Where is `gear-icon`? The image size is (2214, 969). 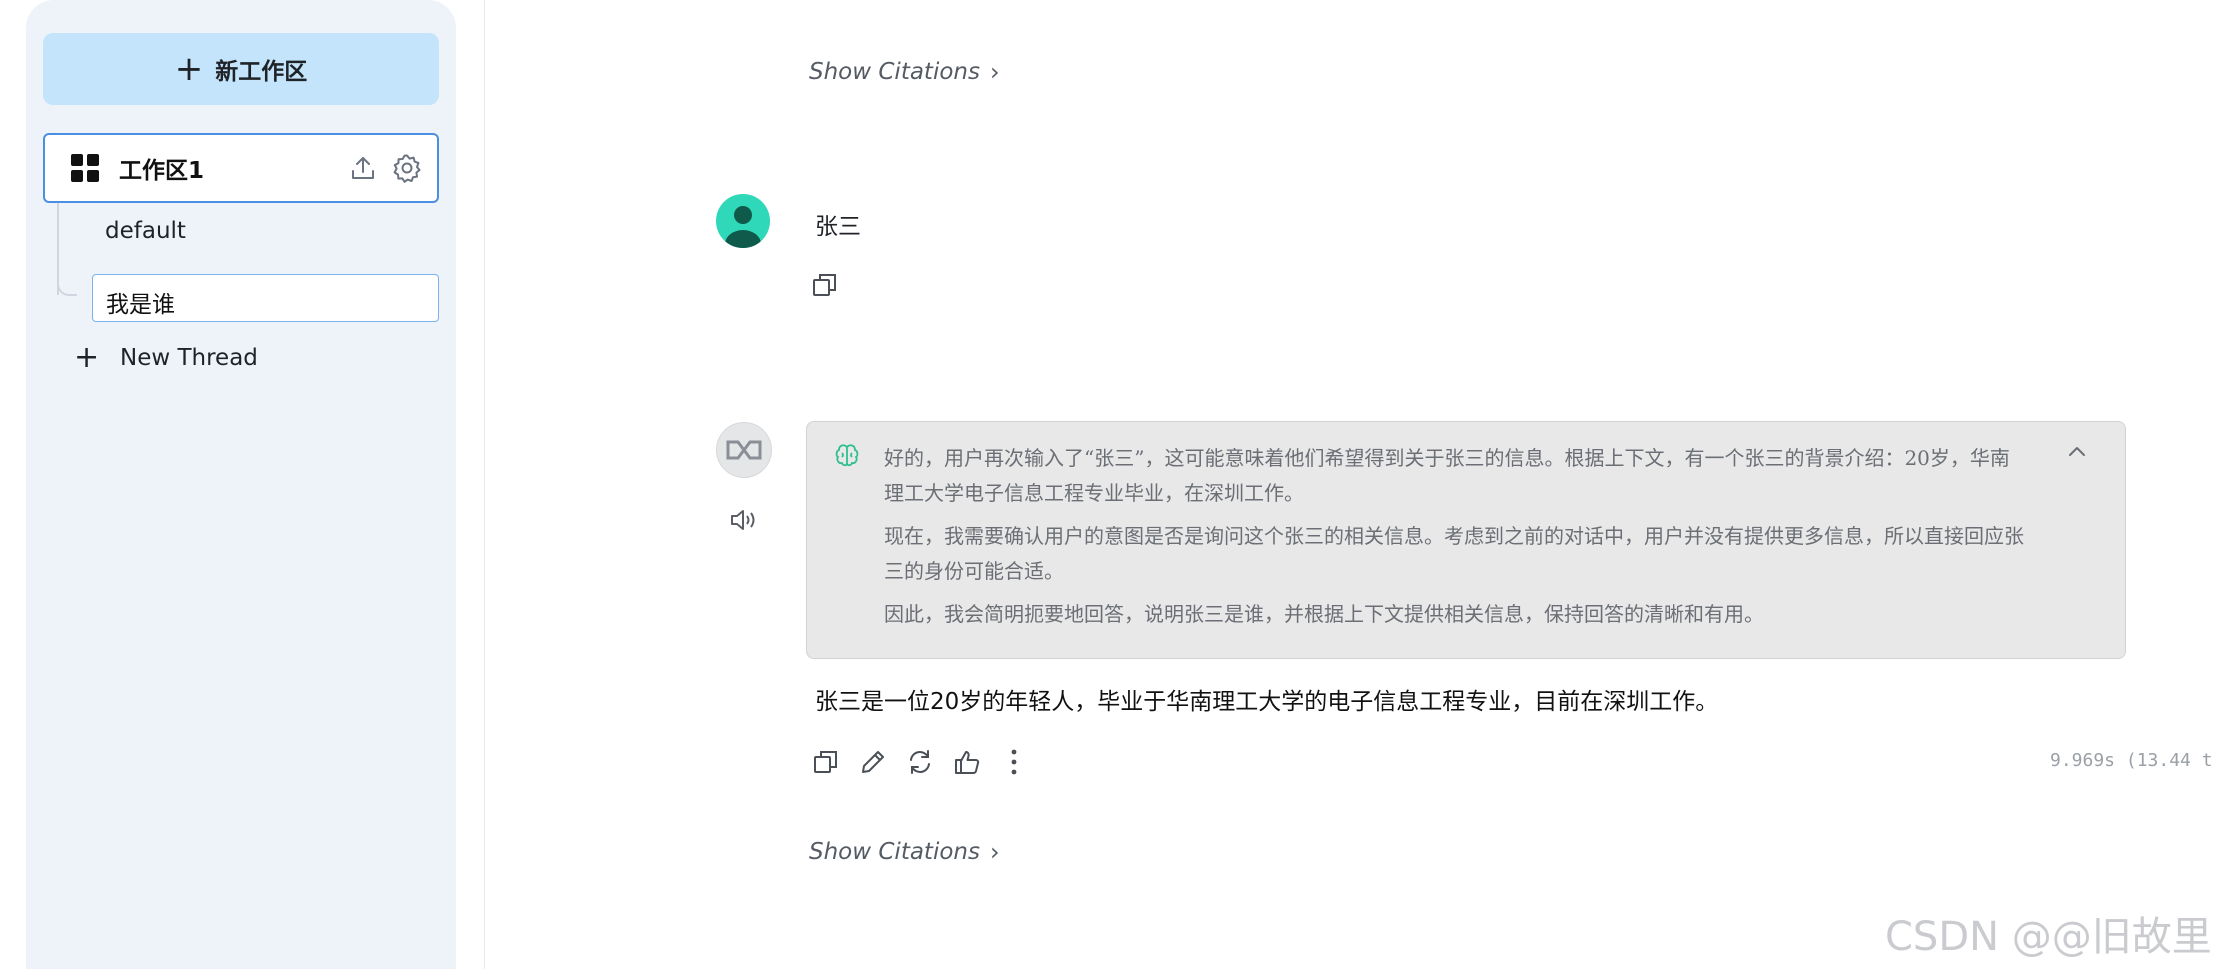
gear-icon is located at coordinates (407, 168).